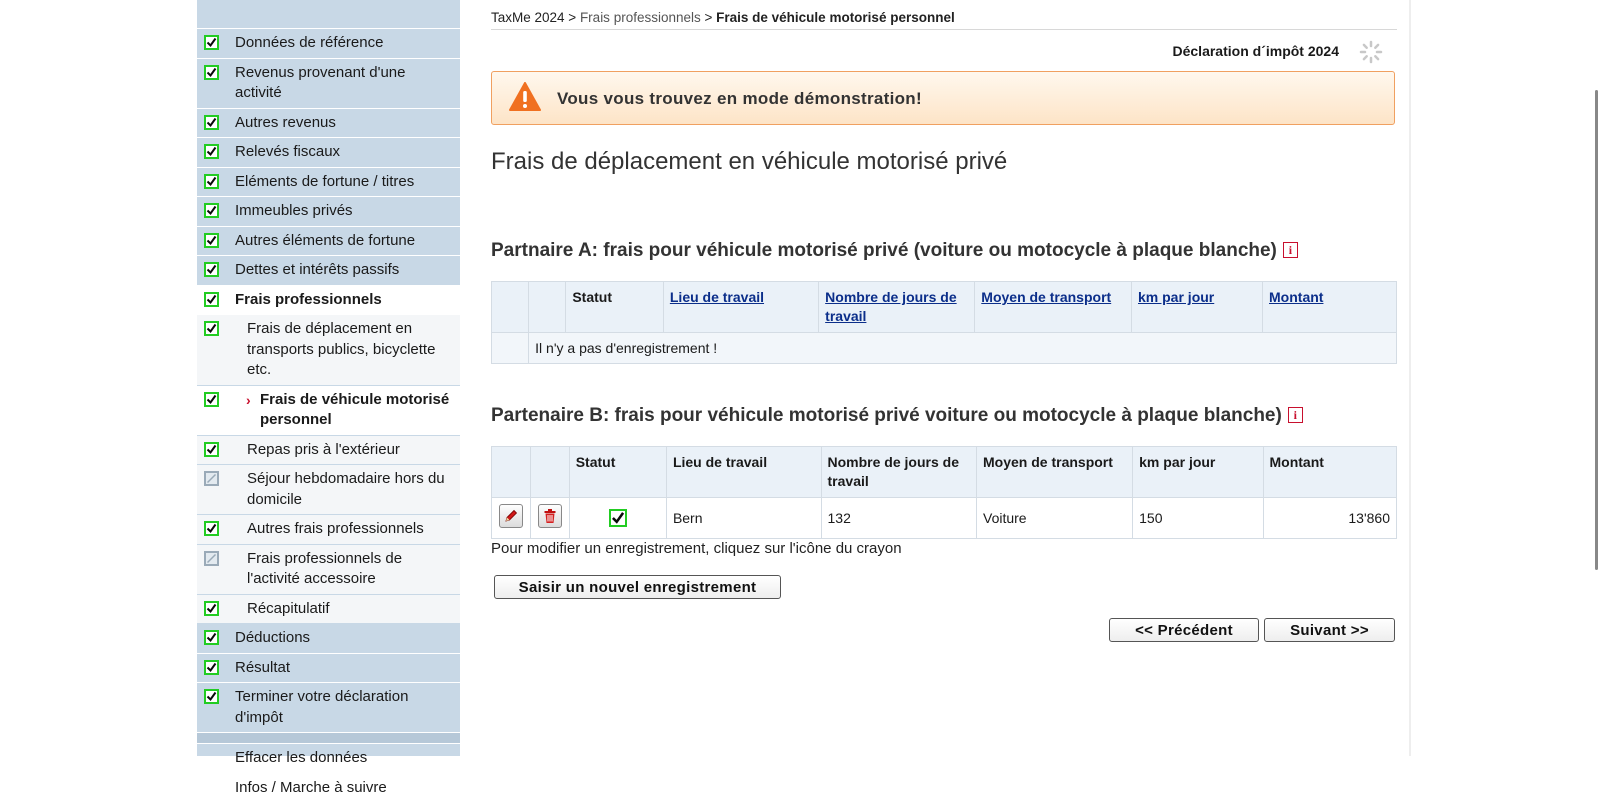 This screenshot has height=803, width=1600. What do you see at coordinates (328, 759) in the screenshot?
I see `sidebar-link-effacer-donnees: Effacer les données` at bounding box center [328, 759].